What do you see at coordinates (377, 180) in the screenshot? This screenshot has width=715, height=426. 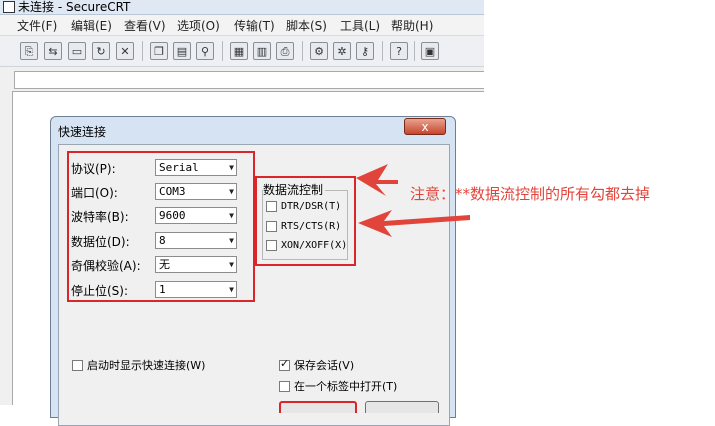 I see `arrow-upper` at bounding box center [377, 180].